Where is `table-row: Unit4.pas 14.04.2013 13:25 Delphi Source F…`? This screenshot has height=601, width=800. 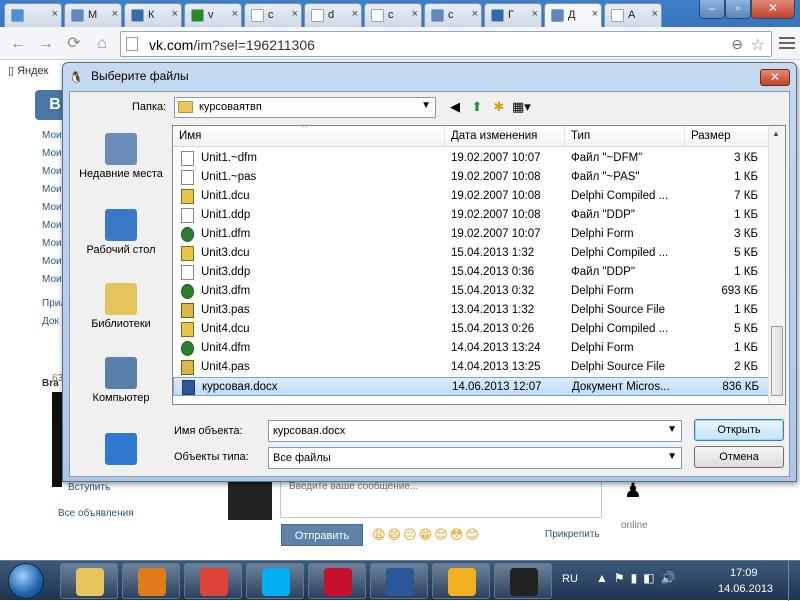 table-row: Unit4.pas 14.04.2013 13:25 Delphi Source F… is located at coordinates (473, 367).